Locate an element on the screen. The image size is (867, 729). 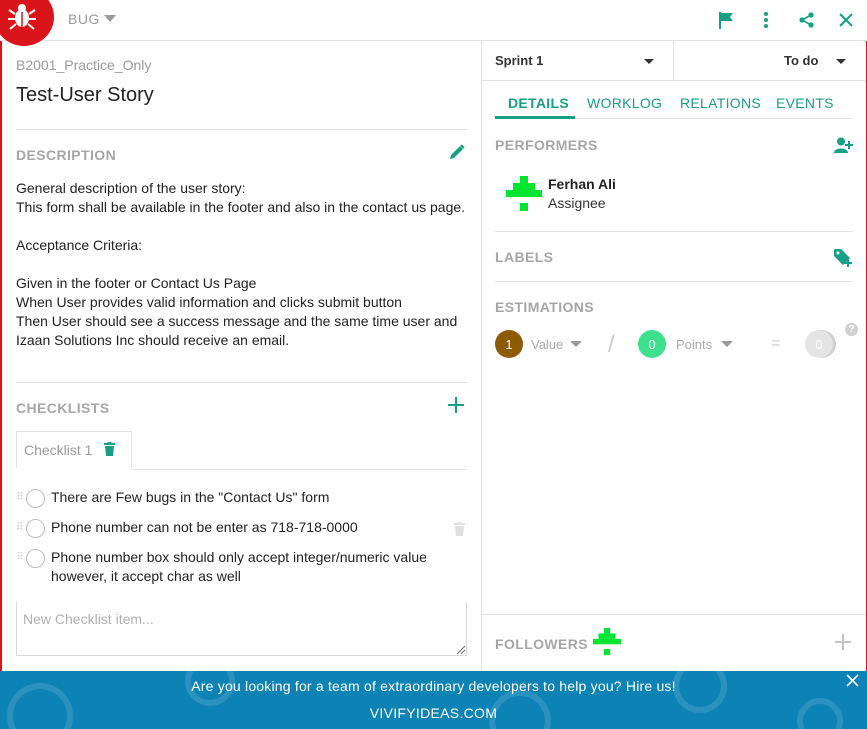
checklists-heading: CHECKLISTS is located at coordinates (63, 408).